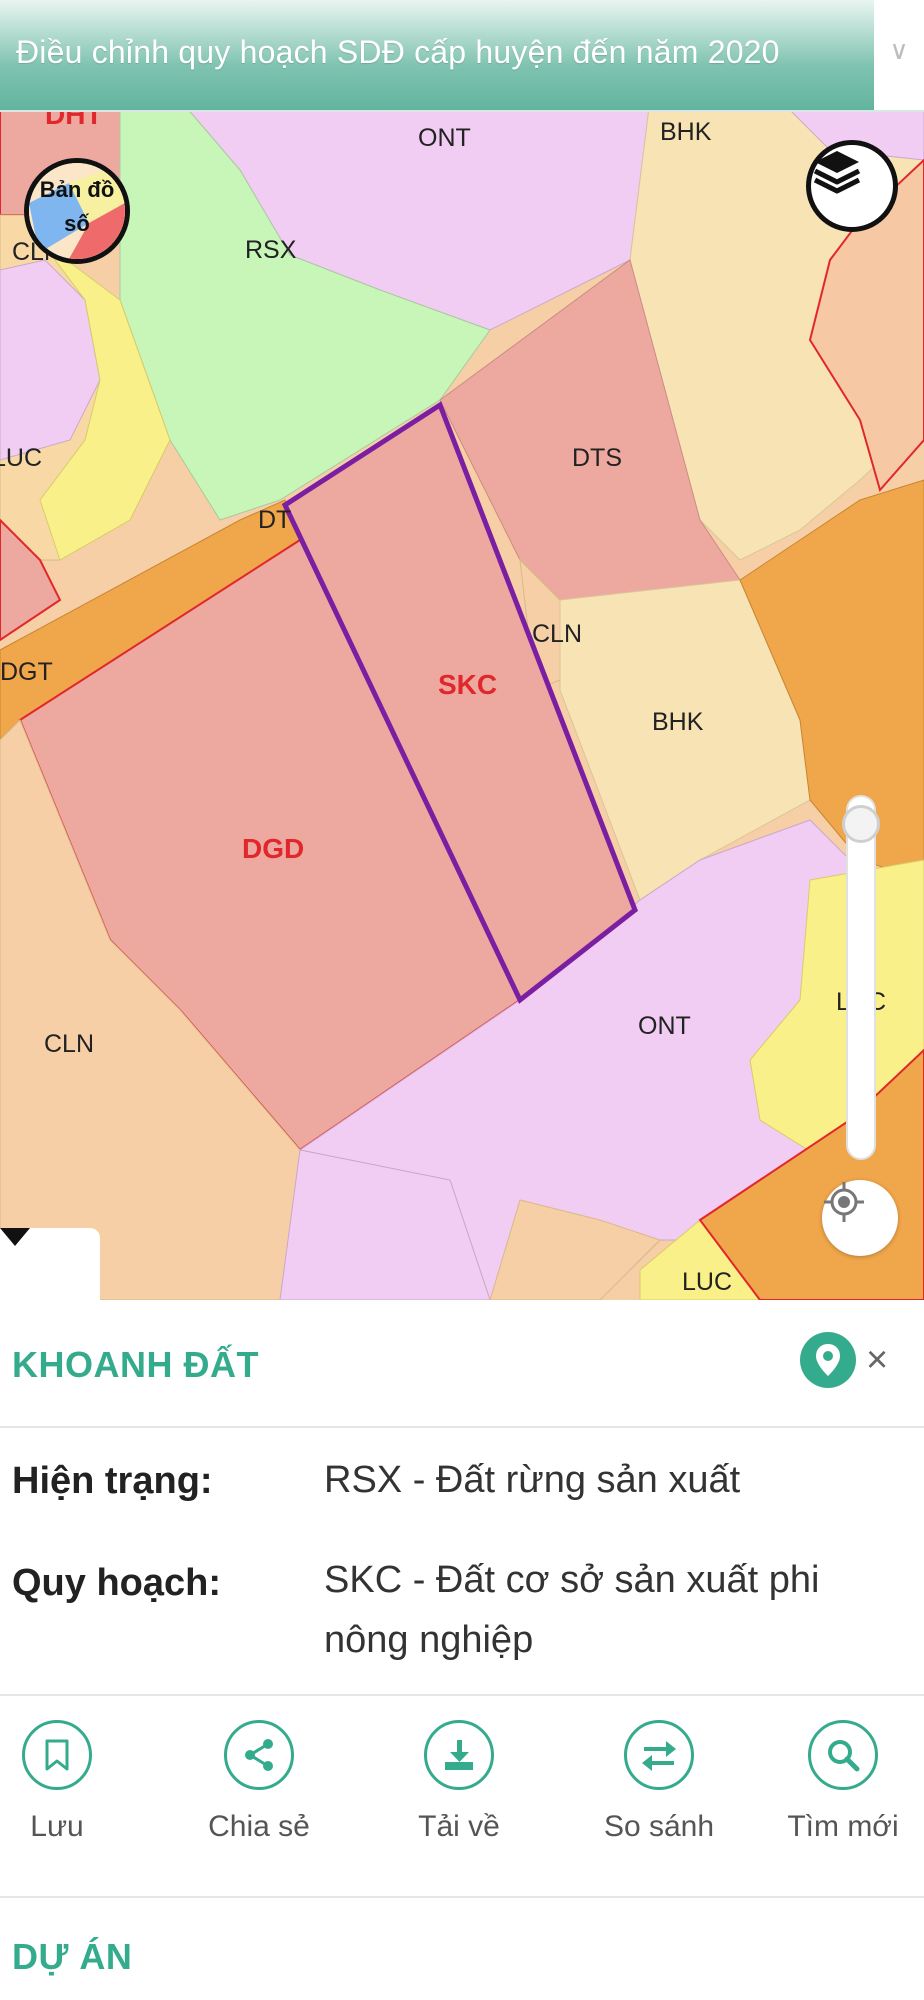  What do you see at coordinates (72, 1956) in the screenshot?
I see `project-section-title: DỰ ÁN` at bounding box center [72, 1956].